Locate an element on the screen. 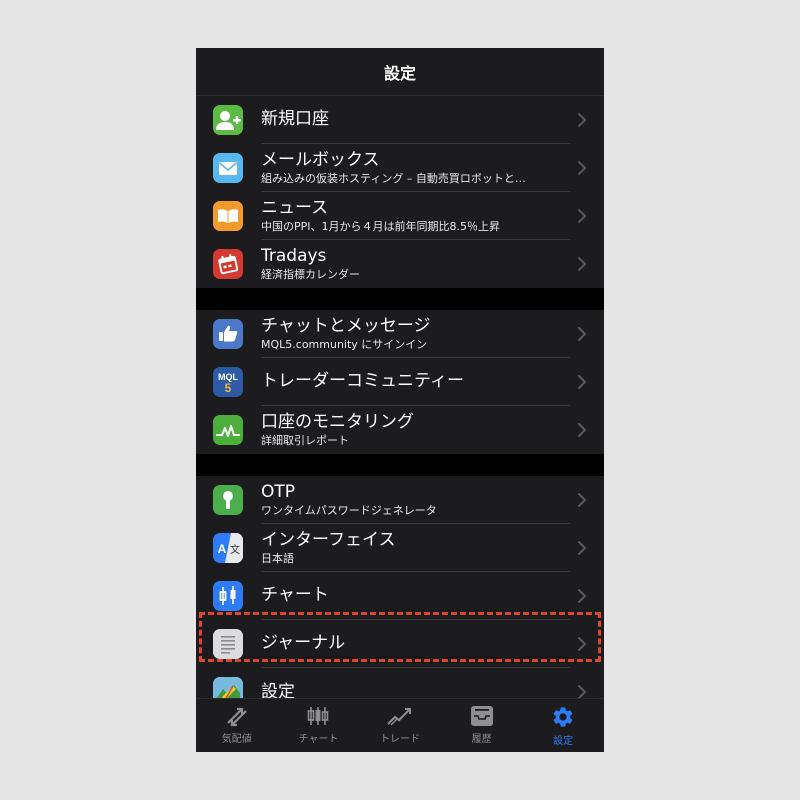  tab-settings: 設定 is located at coordinates (563, 725).